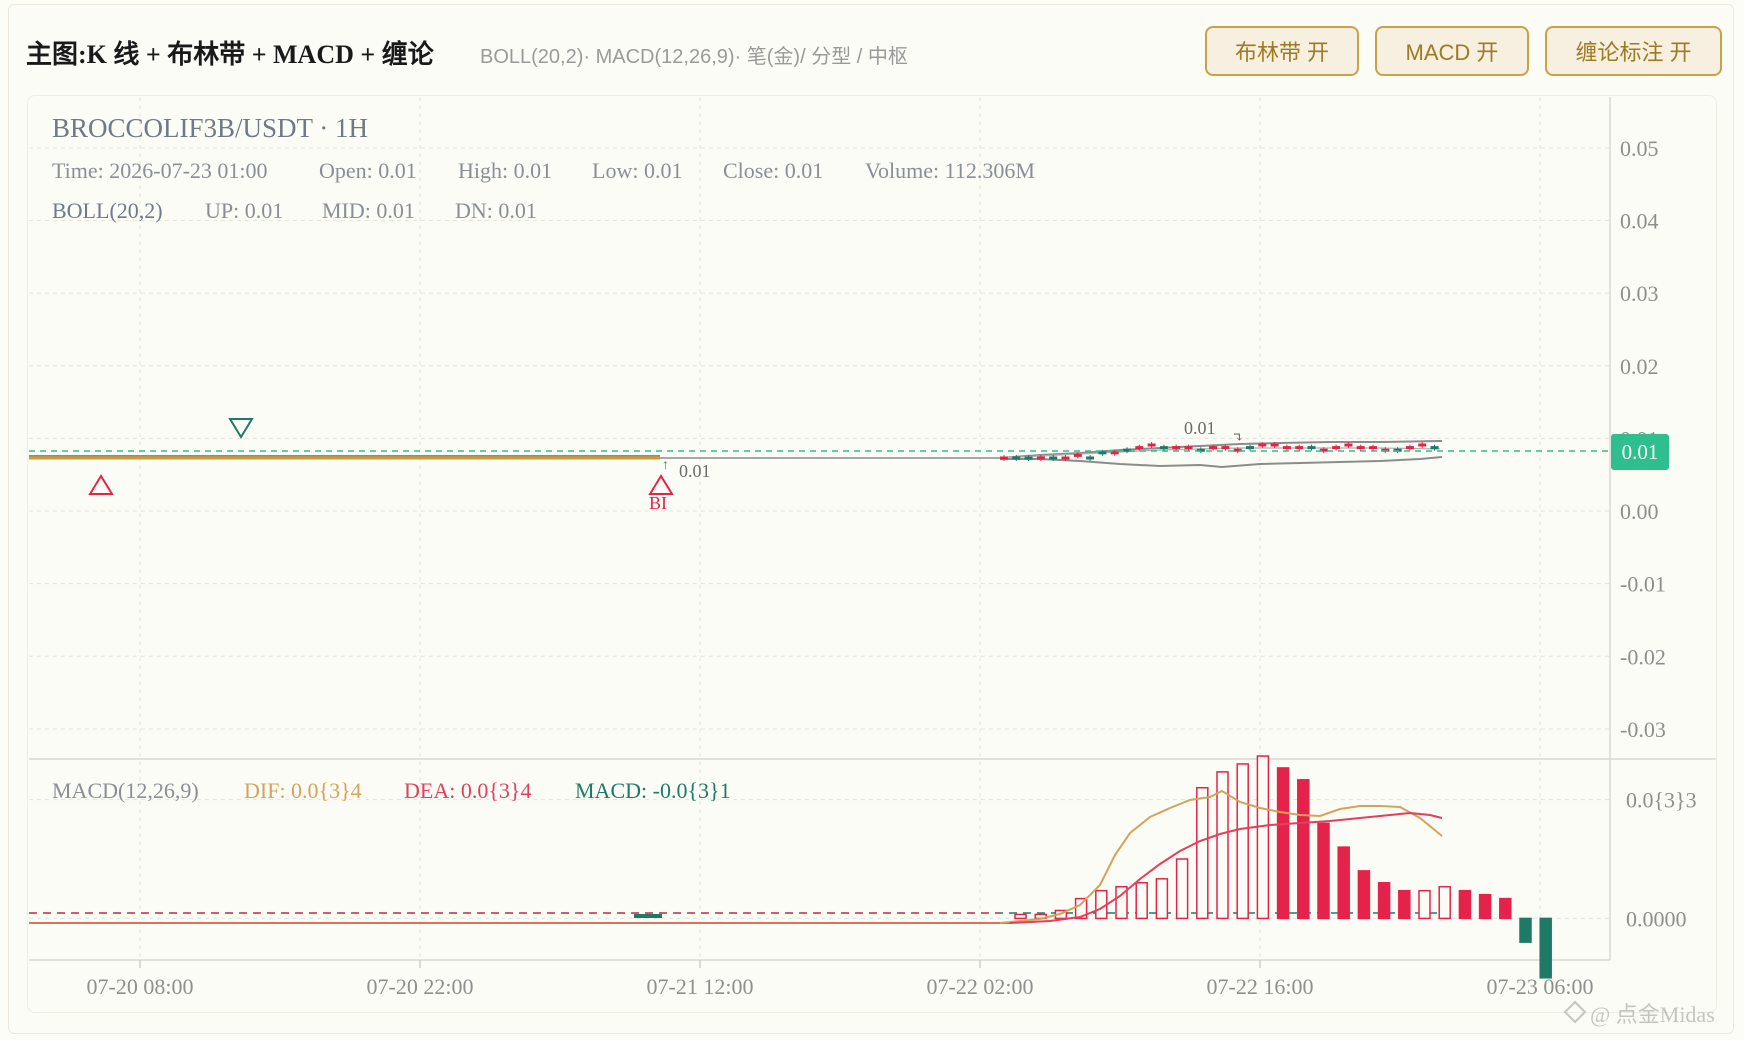 The height and width of the screenshot is (1040, 1744). Describe the element at coordinates (303, 790) in the screenshot. I see `dif-readout: DIF: 0.0{3}4` at that location.